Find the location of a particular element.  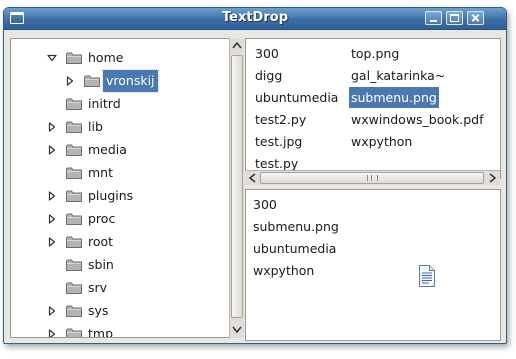

tree-item-tmp: tmp is located at coordinates (120, 330).